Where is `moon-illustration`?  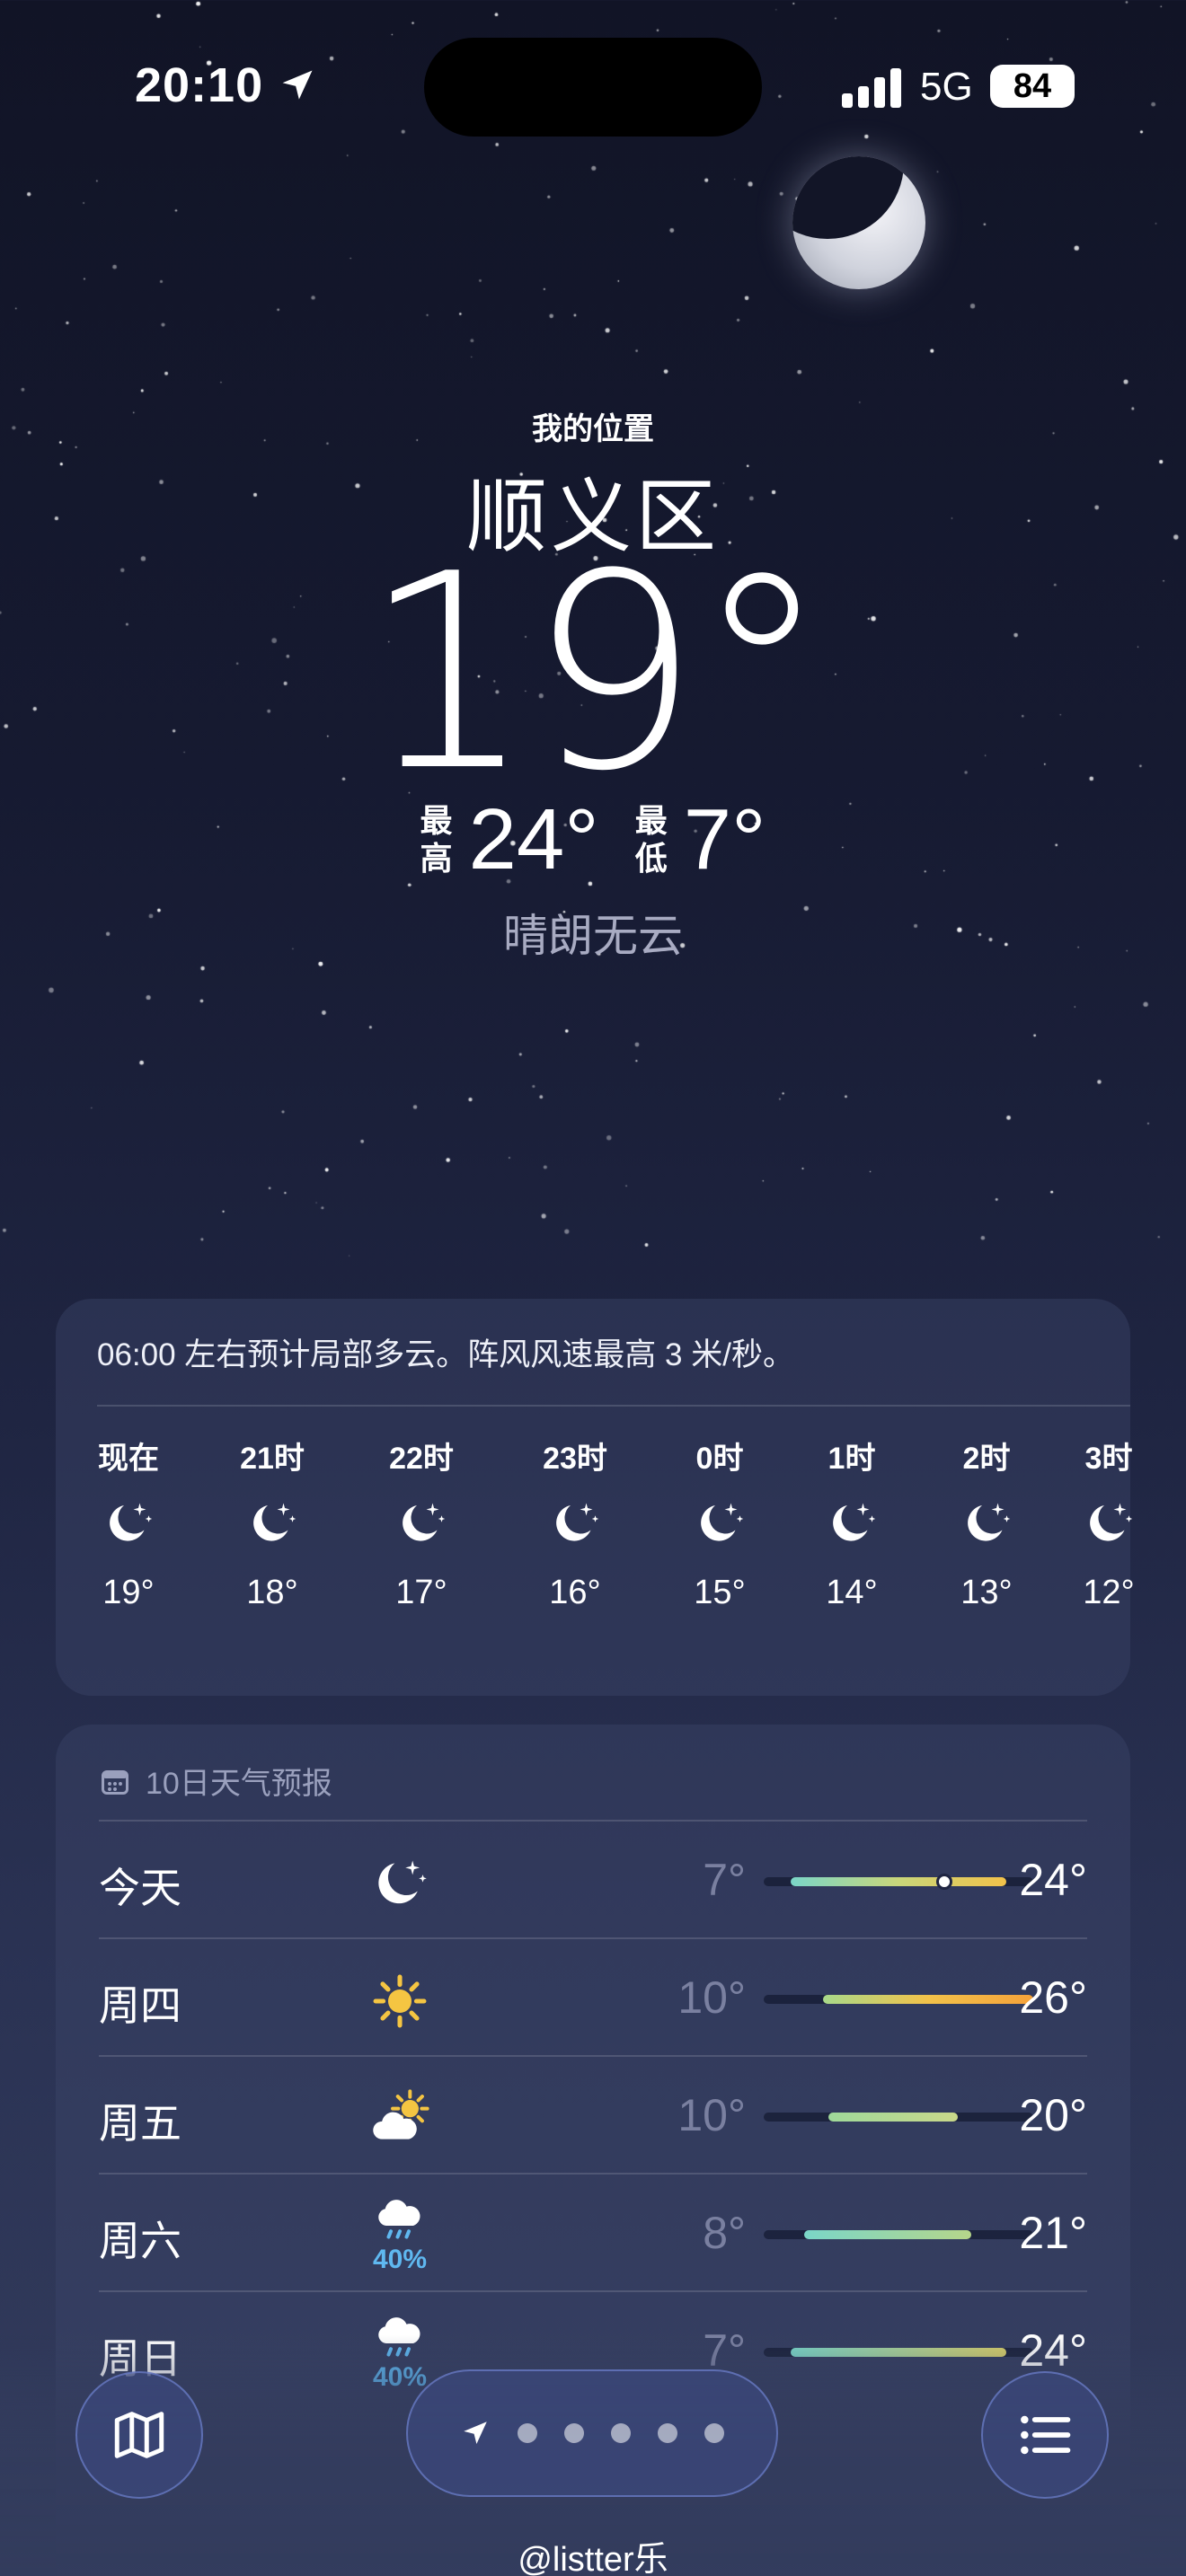 moon-illustration is located at coordinates (858, 222).